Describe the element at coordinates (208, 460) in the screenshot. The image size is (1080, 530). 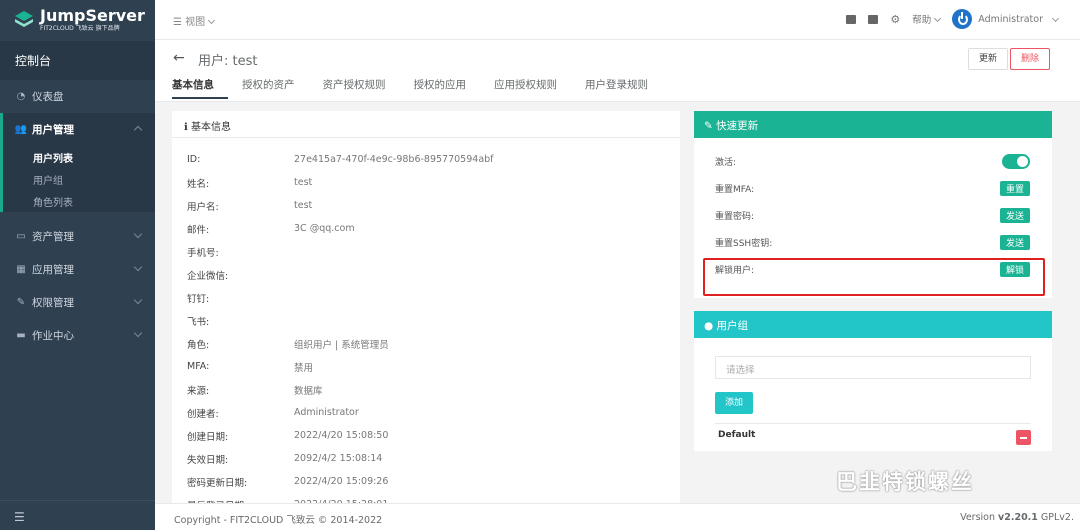
I see `info-label: 失效日期:` at that location.